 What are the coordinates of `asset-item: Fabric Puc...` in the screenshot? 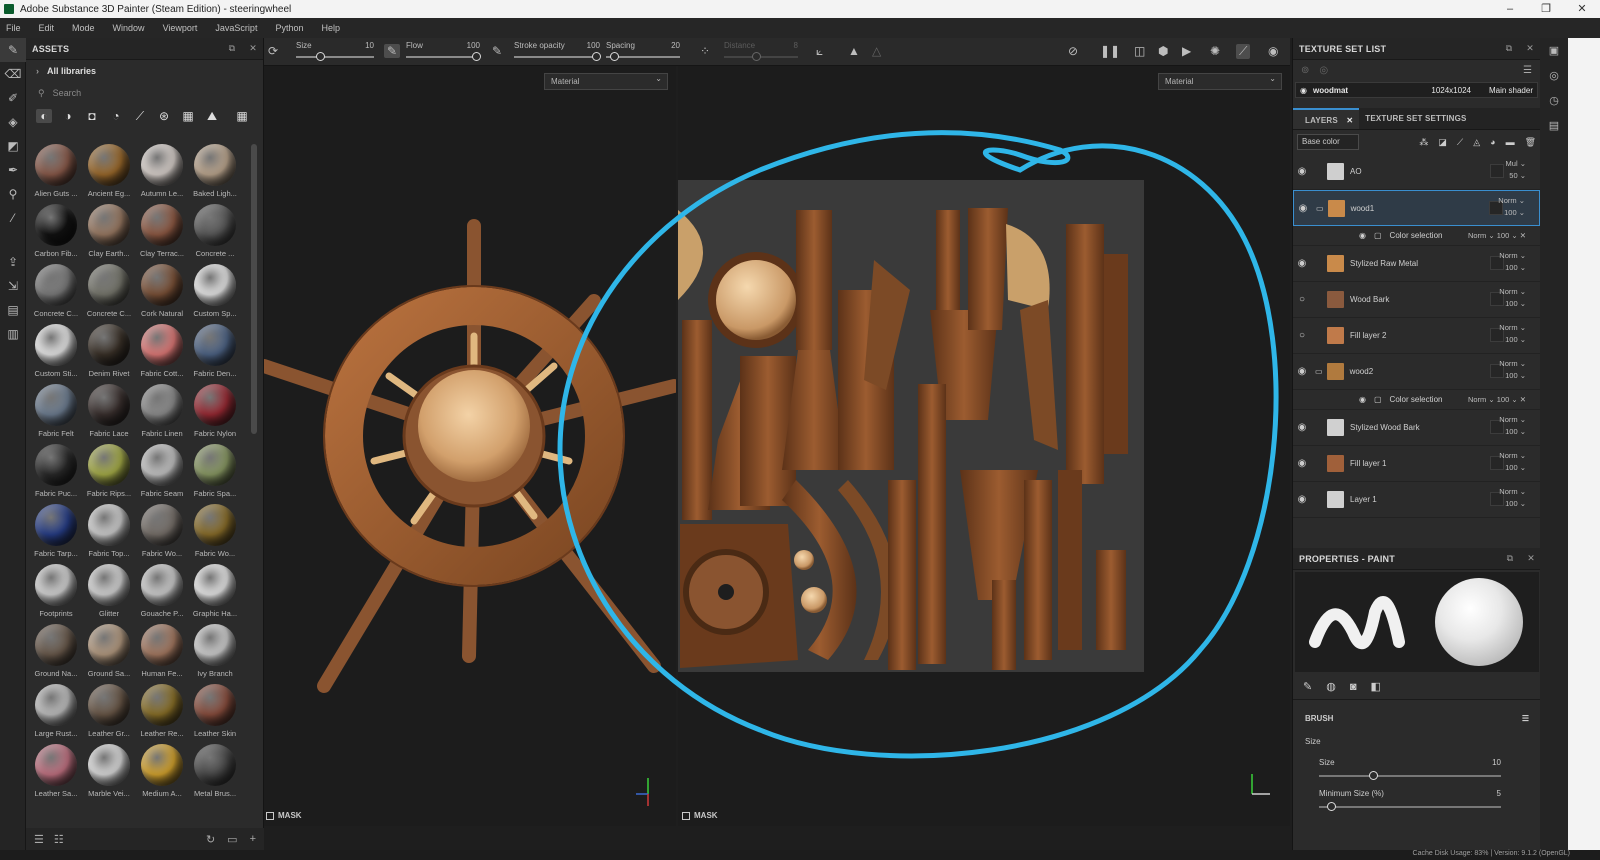 It's located at (56, 472).